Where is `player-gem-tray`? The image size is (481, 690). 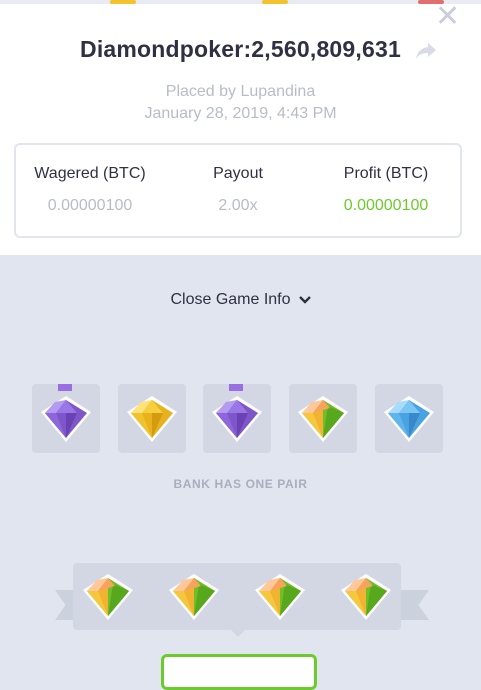 player-gem-tray is located at coordinates (237, 600).